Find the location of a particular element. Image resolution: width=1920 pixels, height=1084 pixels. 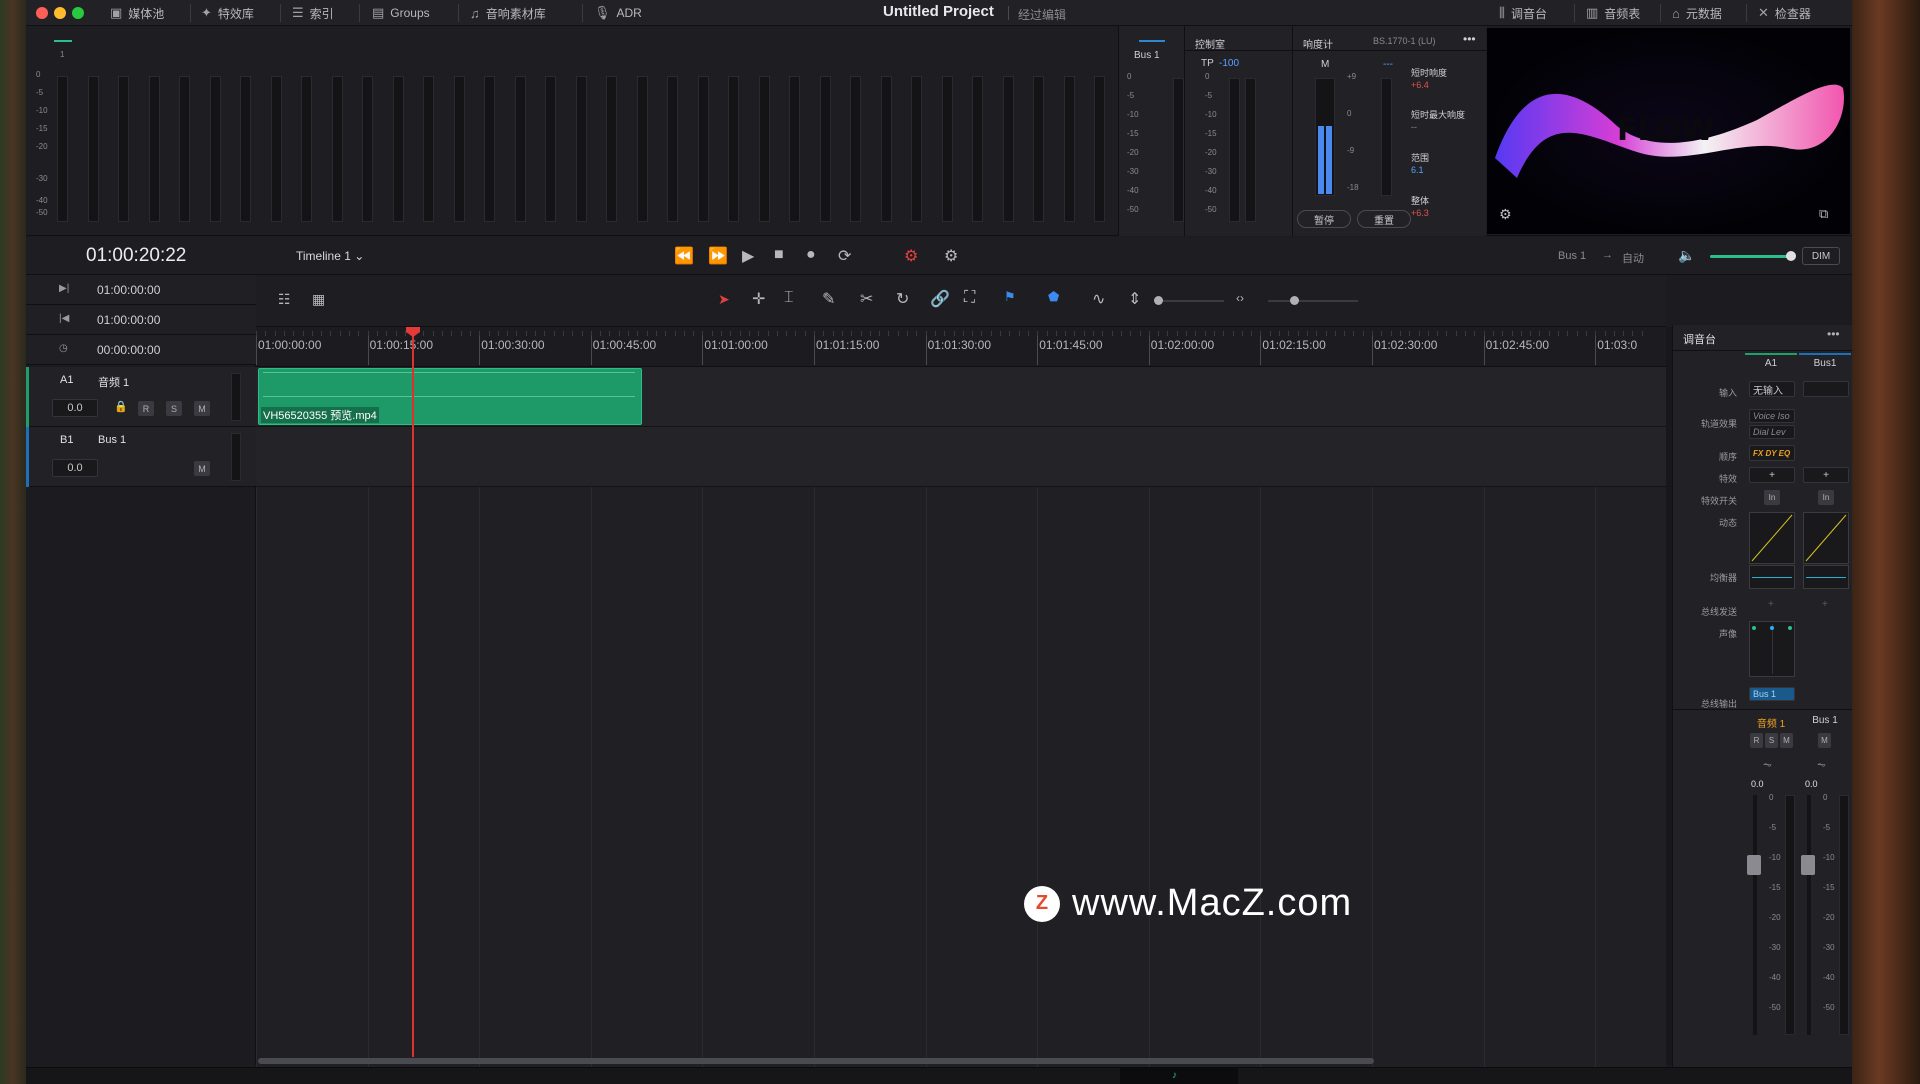

snapping-icon: ↻ is located at coordinates (902, 299).